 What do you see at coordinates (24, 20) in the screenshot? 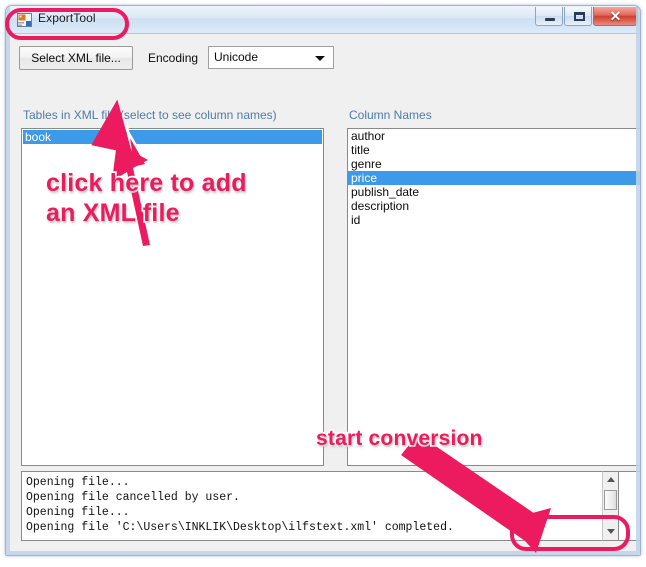
I see `application-form-icon` at bounding box center [24, 20].